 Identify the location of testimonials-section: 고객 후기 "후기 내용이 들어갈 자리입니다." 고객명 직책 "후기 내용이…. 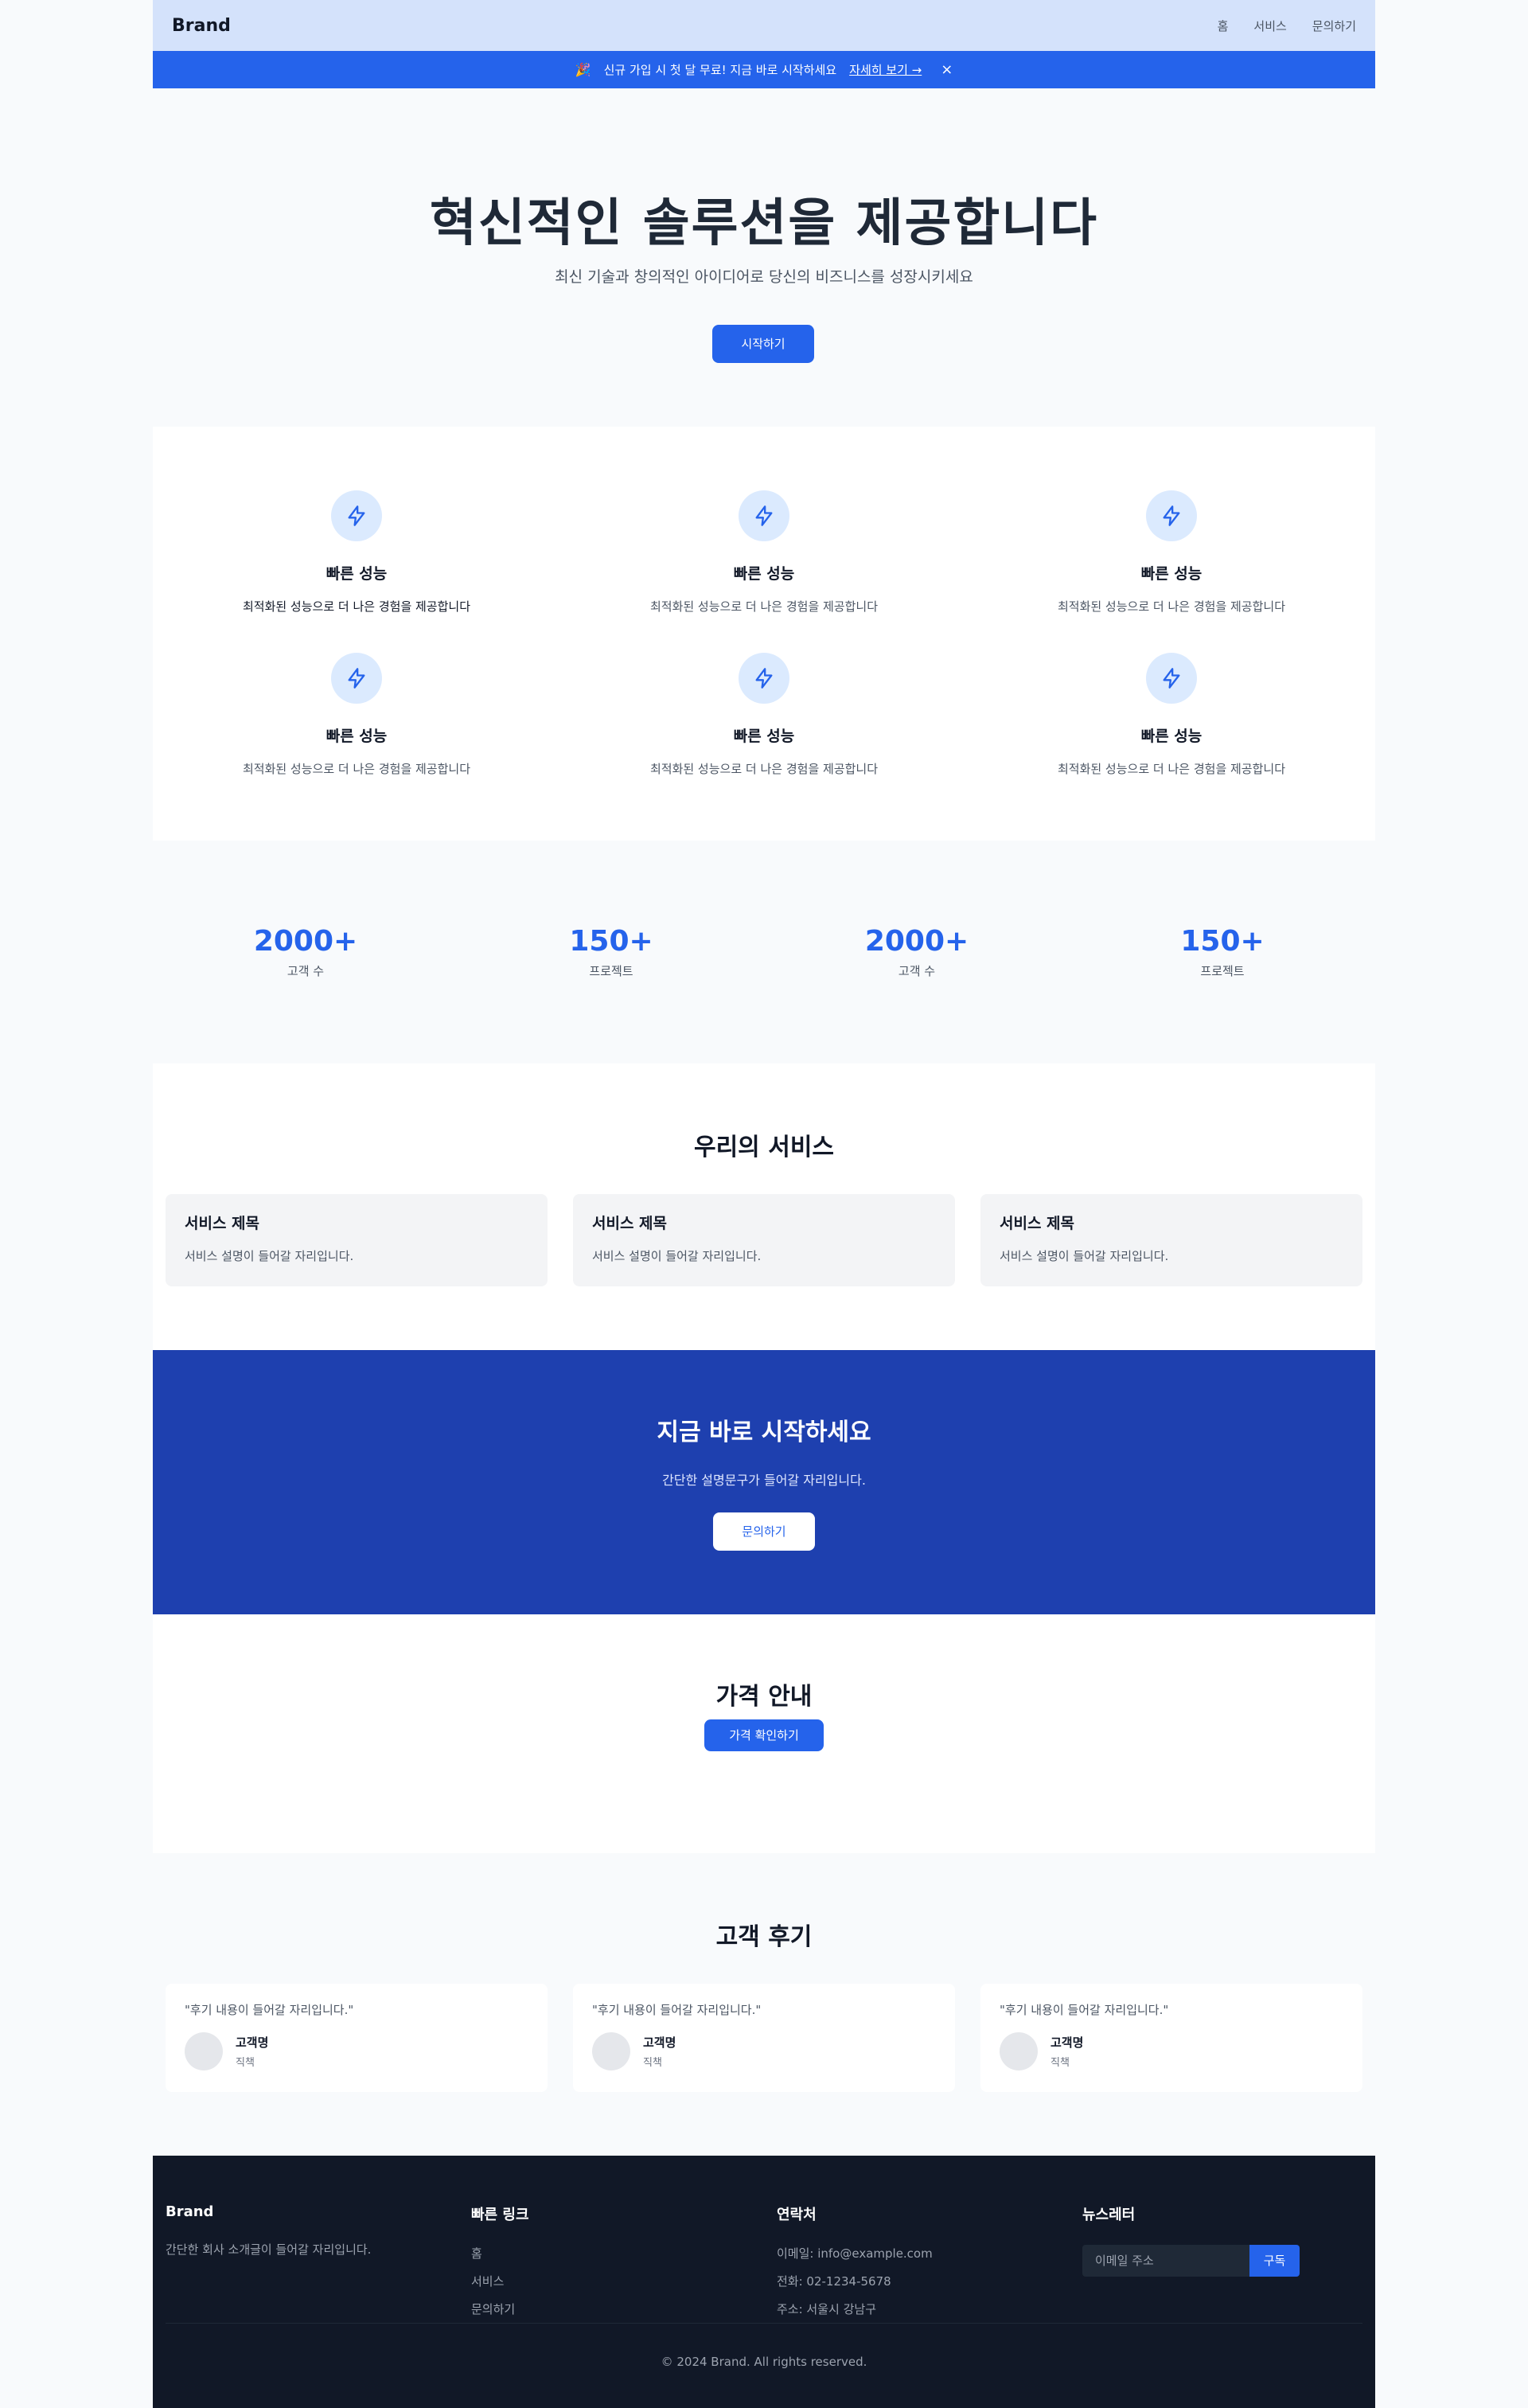
(764, 2004).